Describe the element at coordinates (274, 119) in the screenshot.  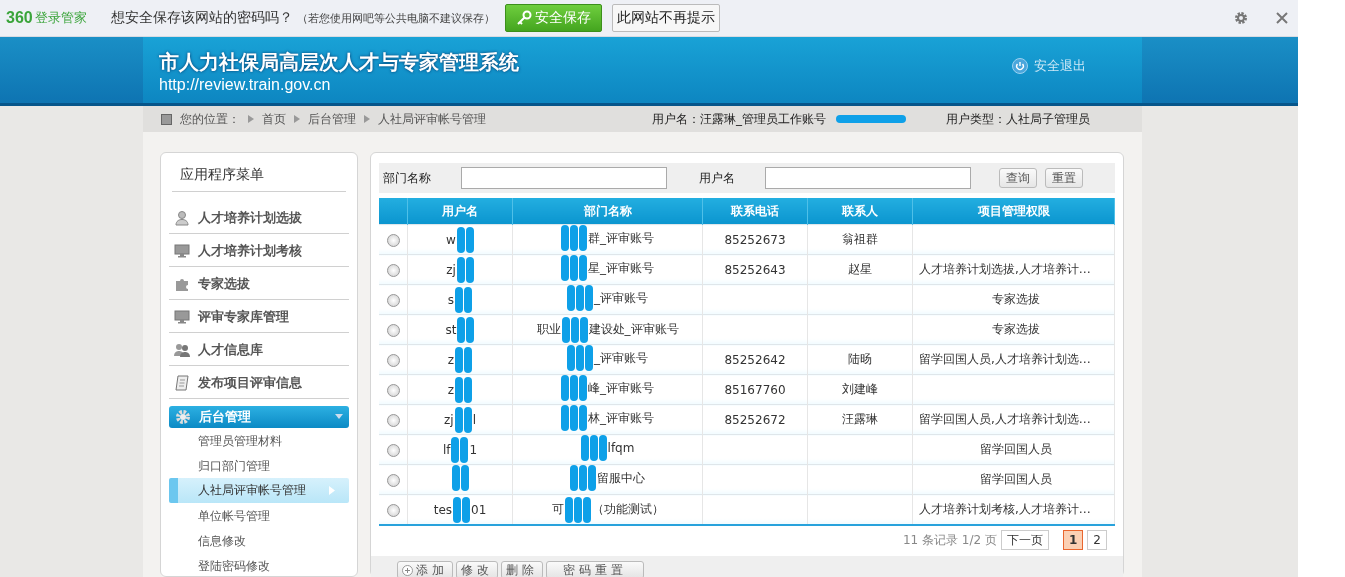
I see `breadcrumb-link: 首页` at that location.